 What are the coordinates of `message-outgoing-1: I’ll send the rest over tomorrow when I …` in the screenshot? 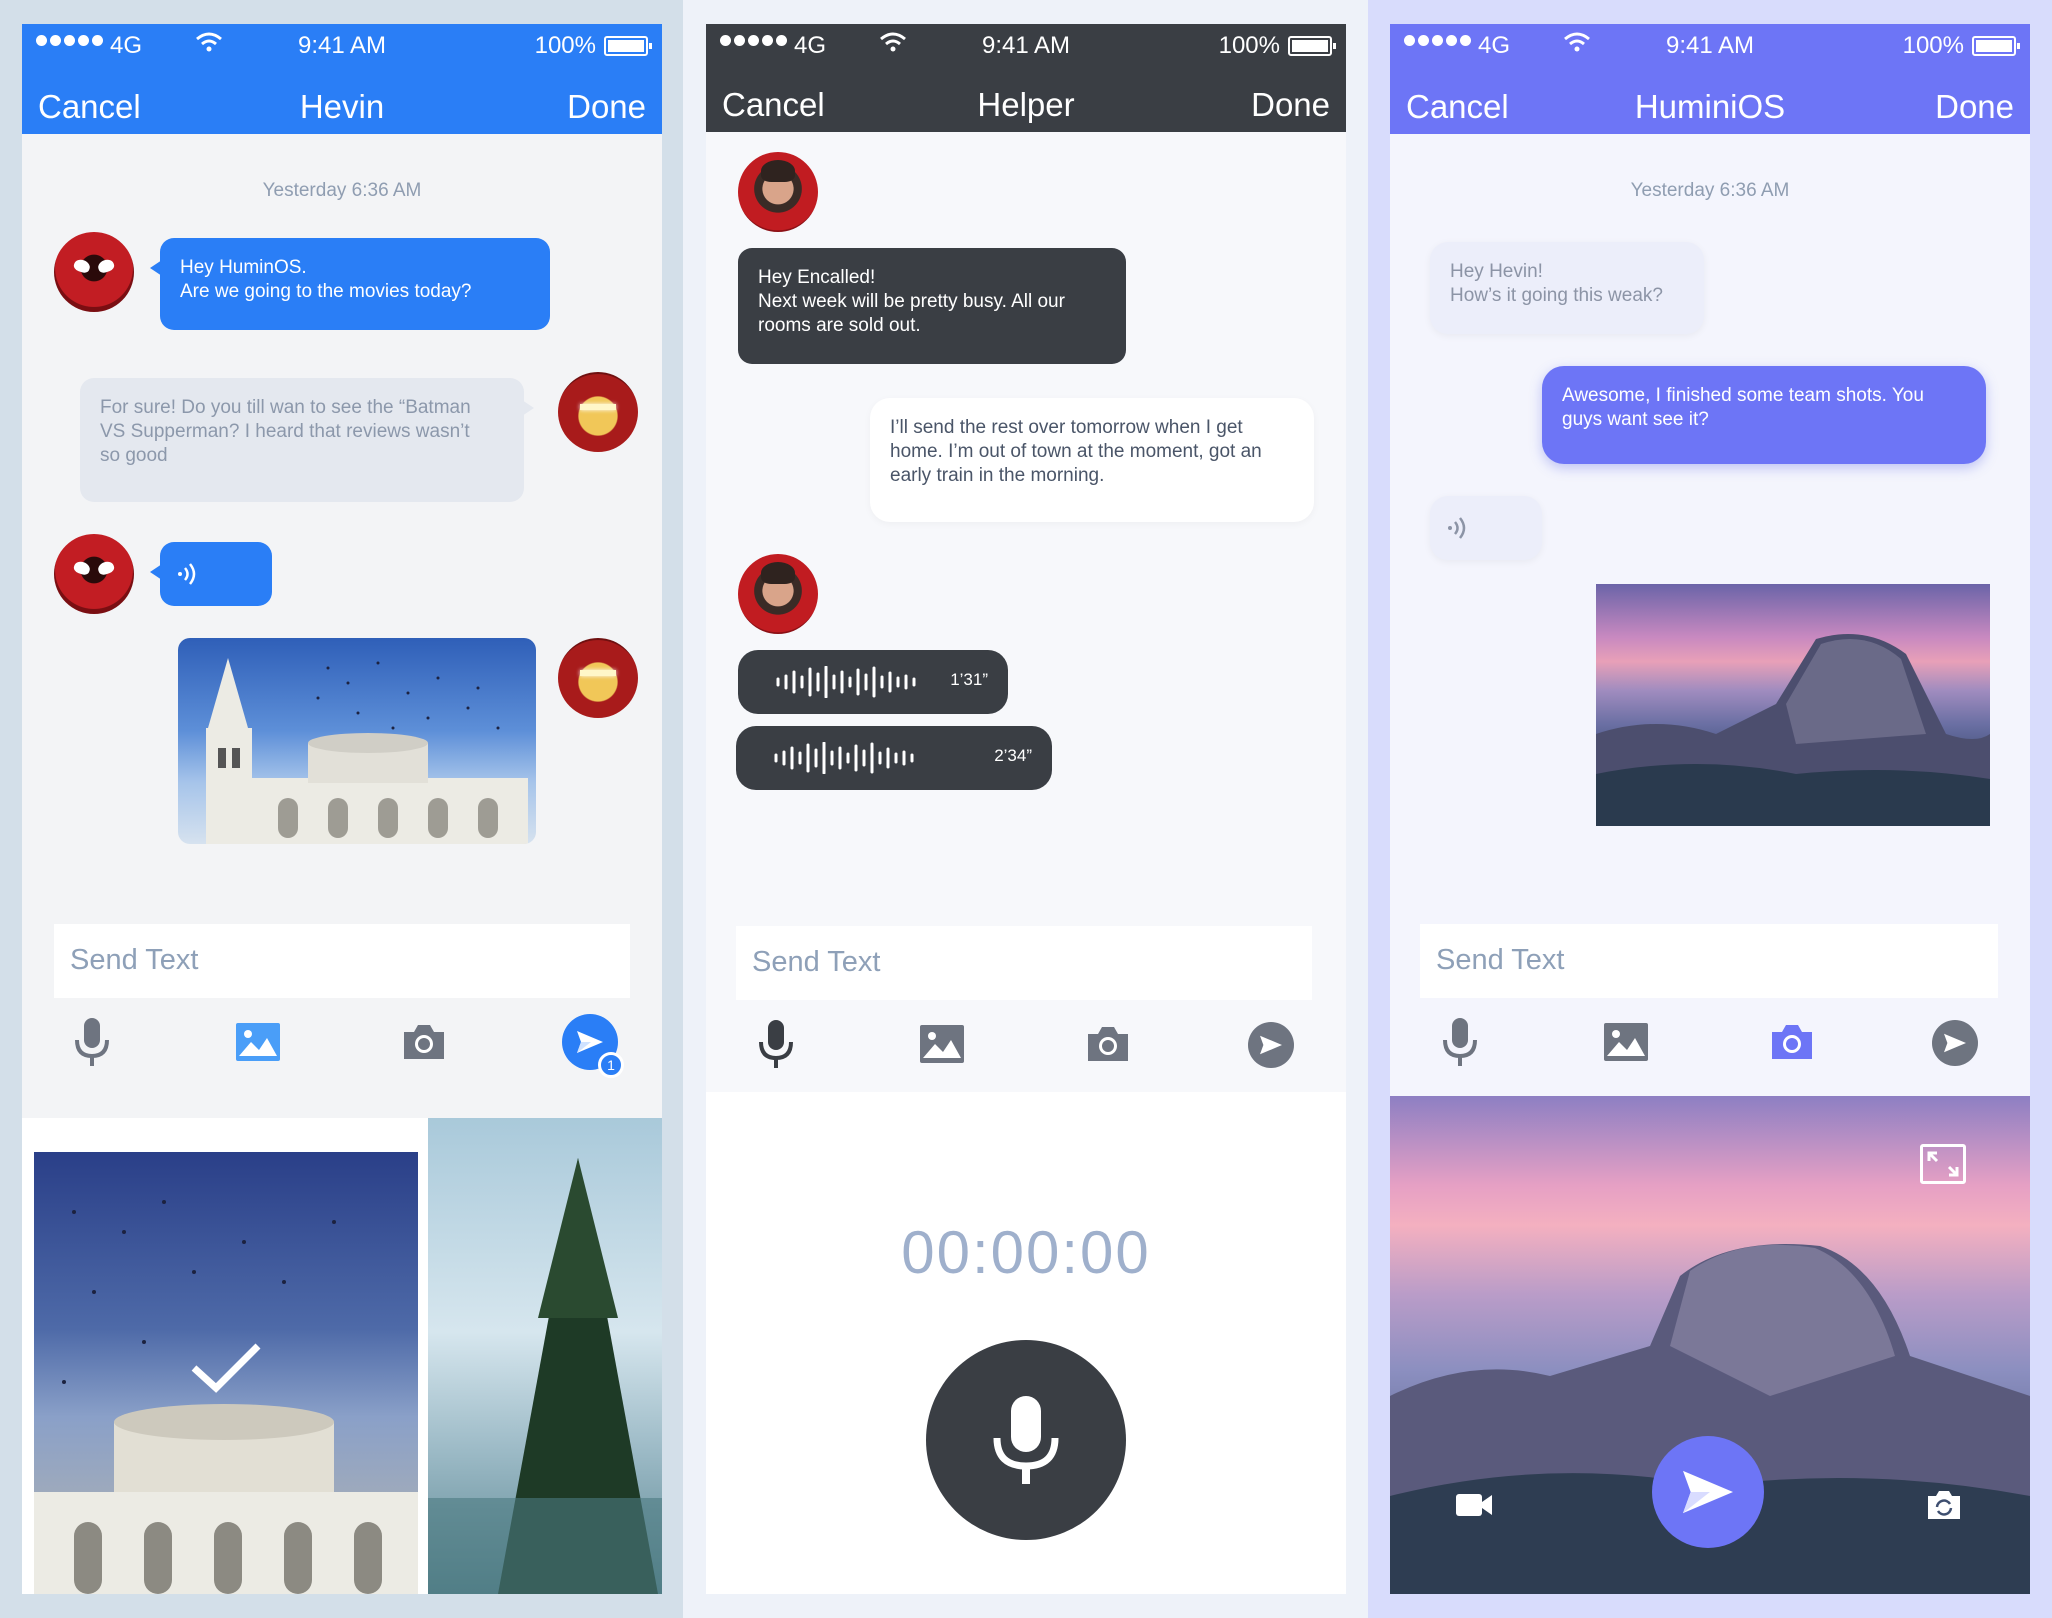 It's located at (1092, 460).